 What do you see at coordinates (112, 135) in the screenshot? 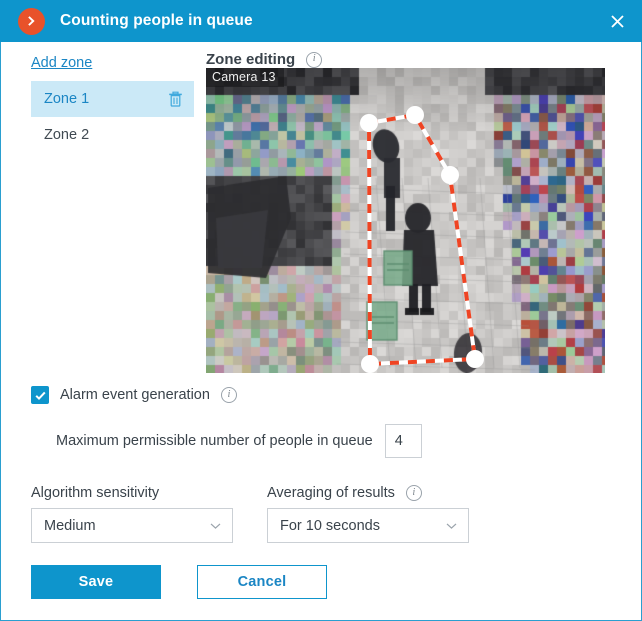
I see `zone-list-item-2: Zone 2` at bounding box center [112, 135].